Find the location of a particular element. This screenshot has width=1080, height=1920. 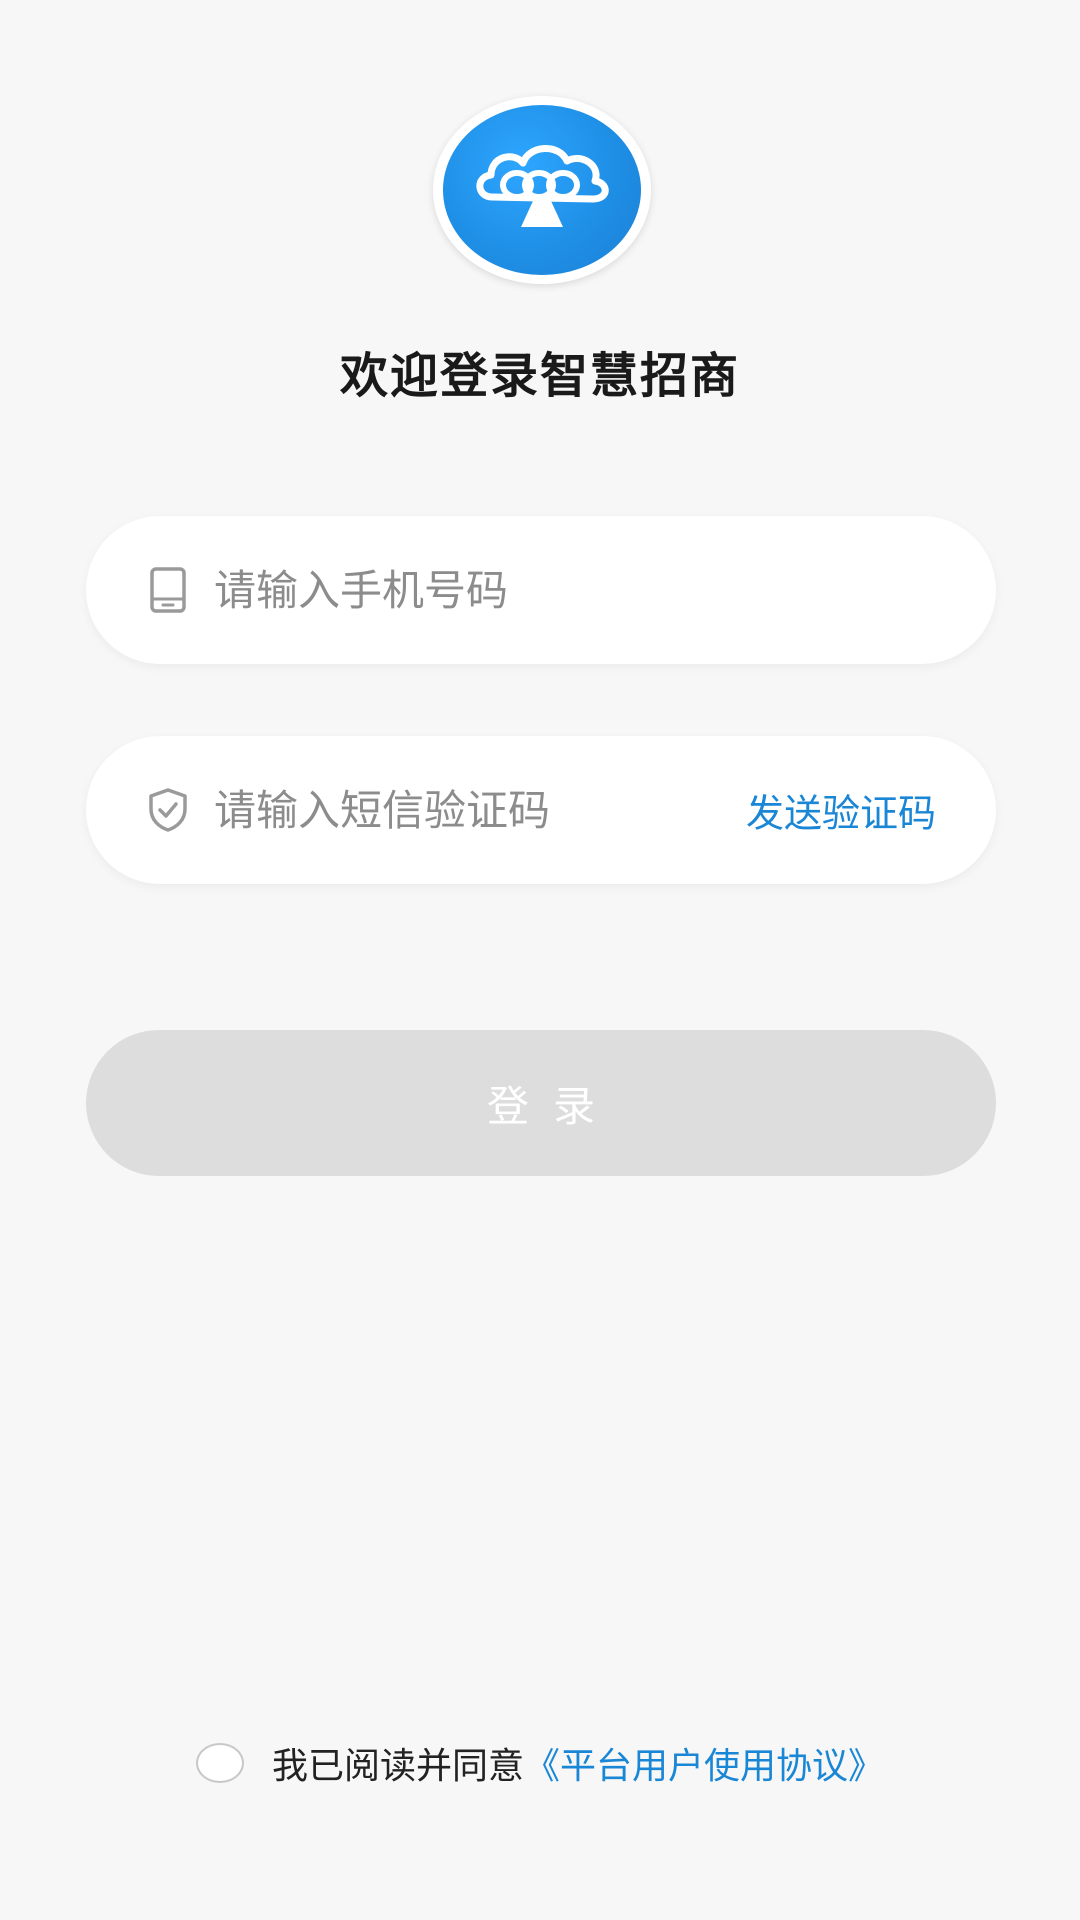

agreement-link: 《平台用户使用协议》 is located at coordinates (704, 1763).